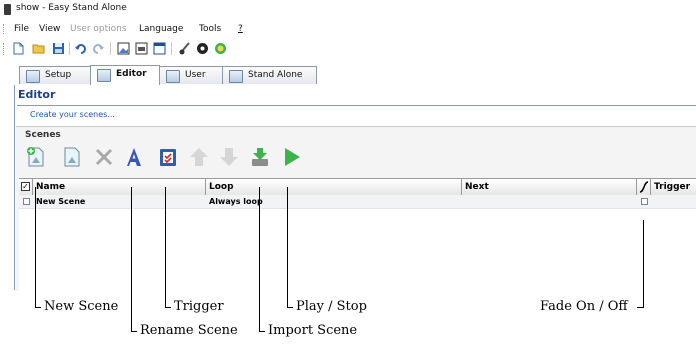 The height and width of the screenshot is (345, 696). What do you see at coordinates (131, 259) in the screenshot?
I see `callout-line-rename-scene` at bounding box center [131, 259].